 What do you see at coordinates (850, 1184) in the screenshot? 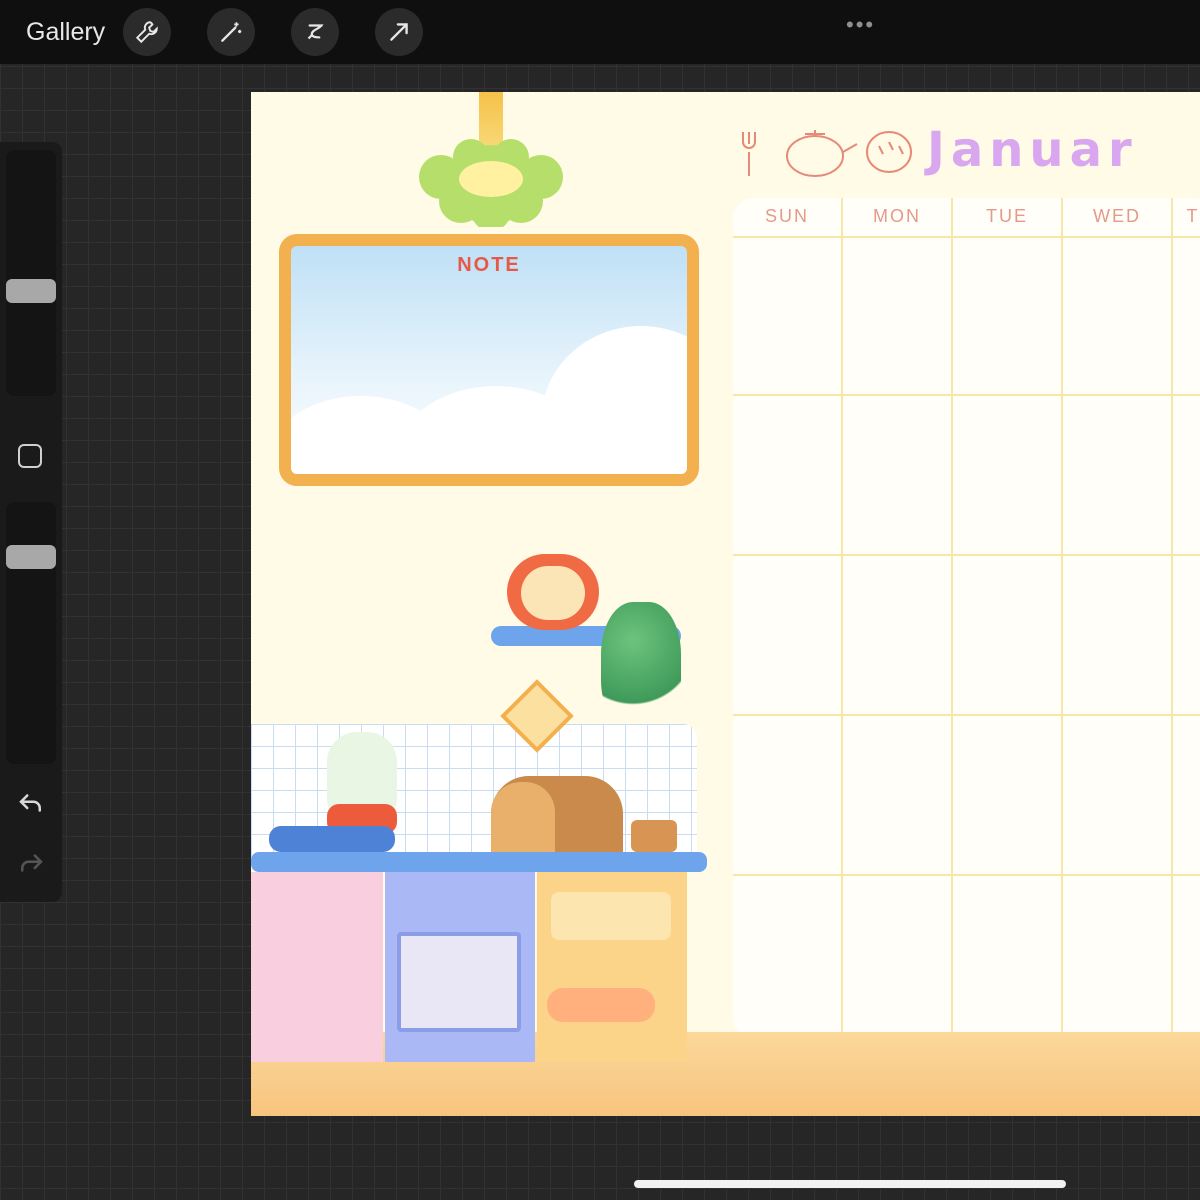
I see `home-indicator` at bounding box center [850, 1184].